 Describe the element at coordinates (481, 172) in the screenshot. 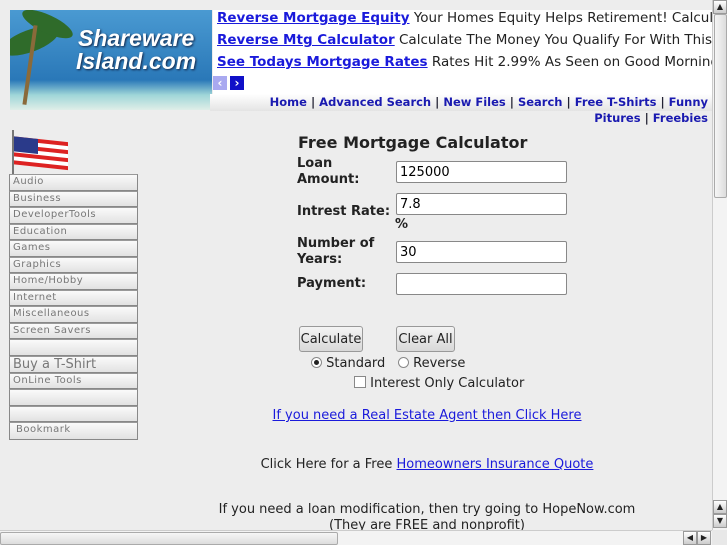

I see `loan-amount-input` at that location.